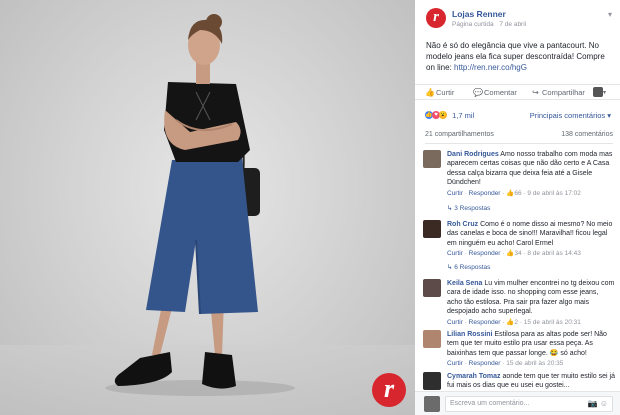 This screenshot has width=620, height=415. Describe the element at coordinates (443, 115) in the screenshot. I see `wow-reaction-icon: 😮` at that location.